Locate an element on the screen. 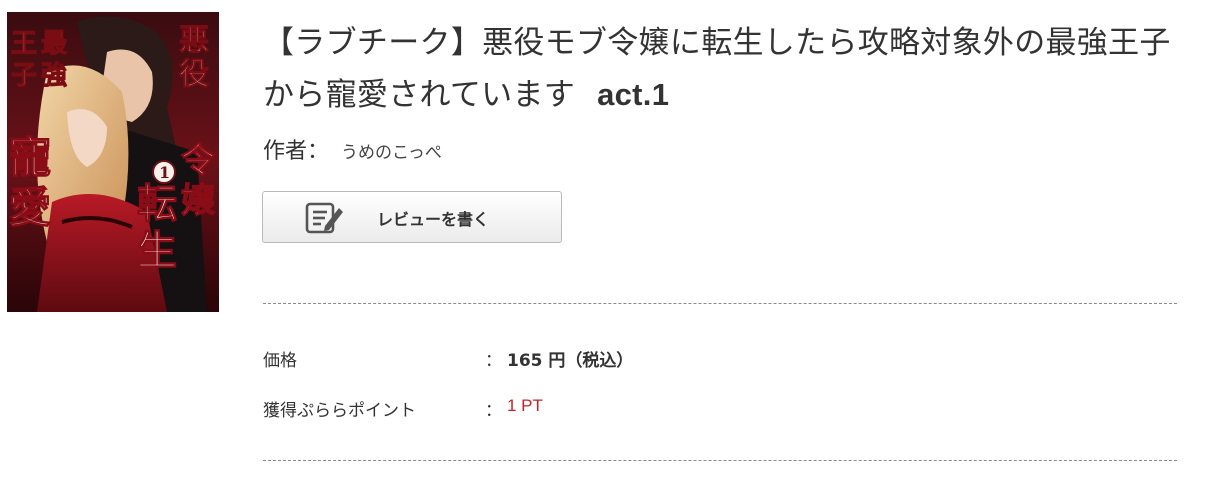  author-name: うめのこっぺ is located at coordinates (391, 150).